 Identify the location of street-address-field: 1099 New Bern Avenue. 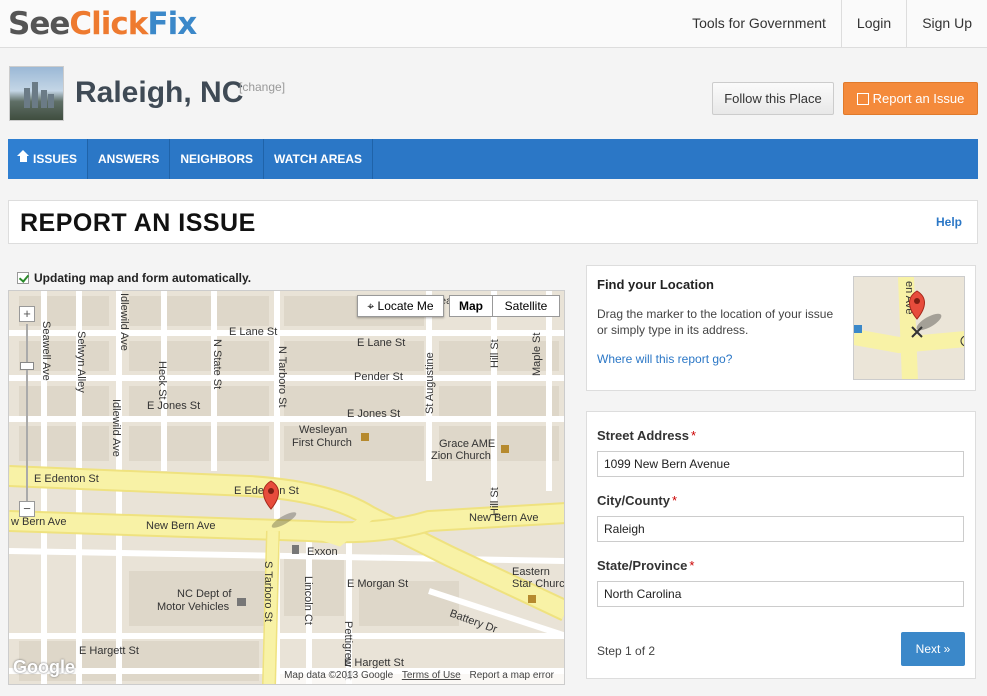
(780, 464).